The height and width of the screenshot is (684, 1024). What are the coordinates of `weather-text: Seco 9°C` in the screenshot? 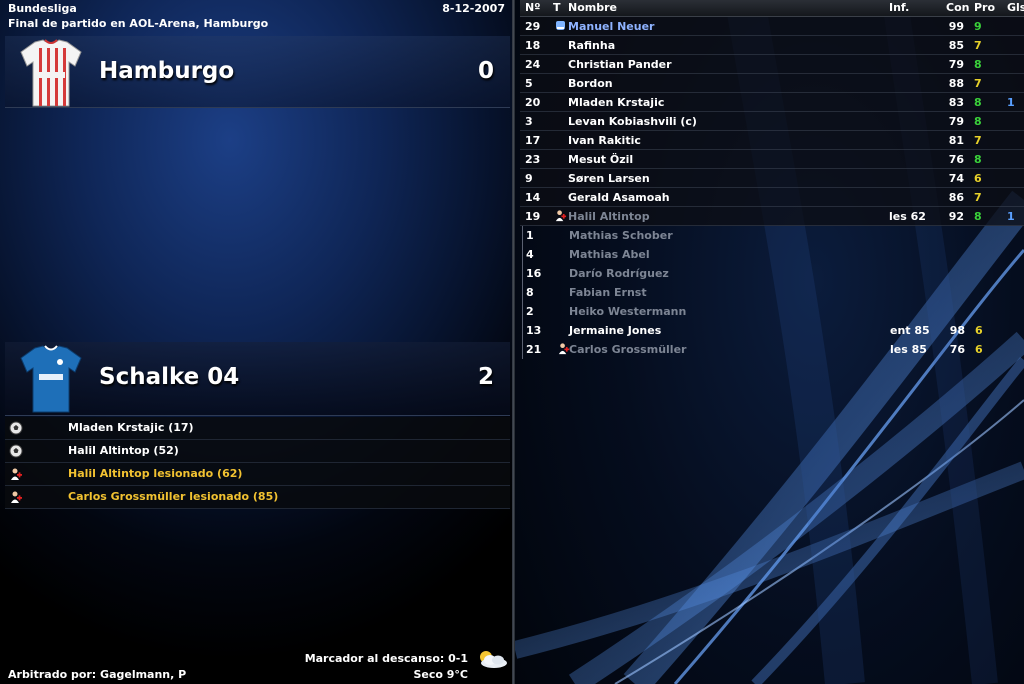 It's located at (440, 674).